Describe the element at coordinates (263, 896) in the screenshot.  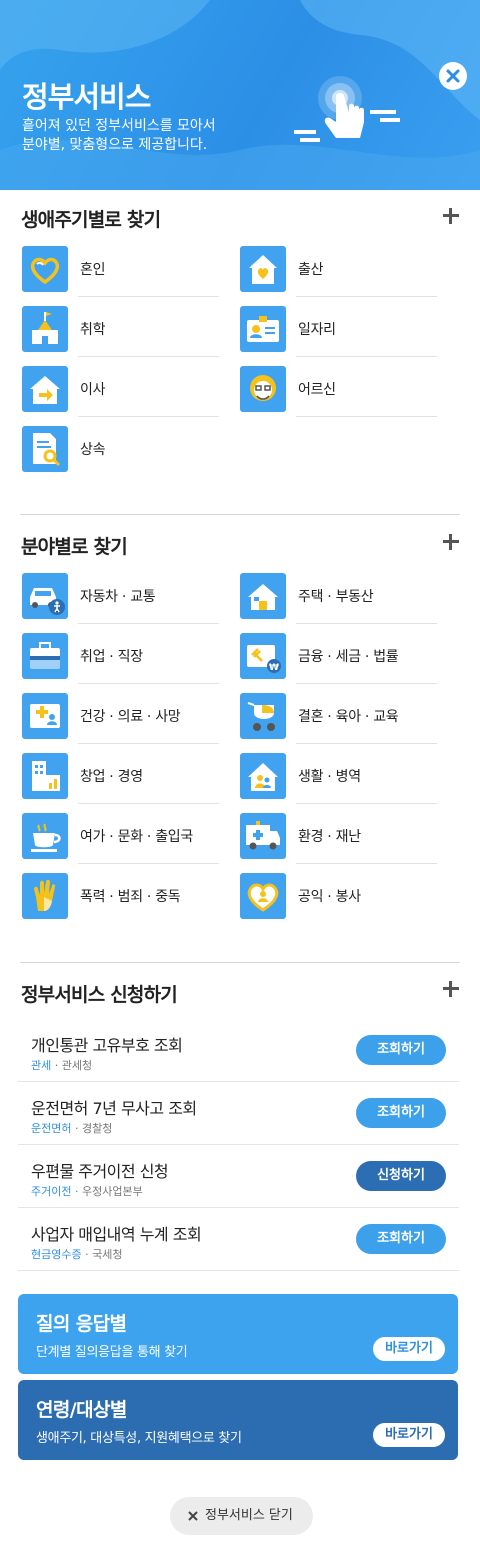
I see `heart-person-icon` at that location.